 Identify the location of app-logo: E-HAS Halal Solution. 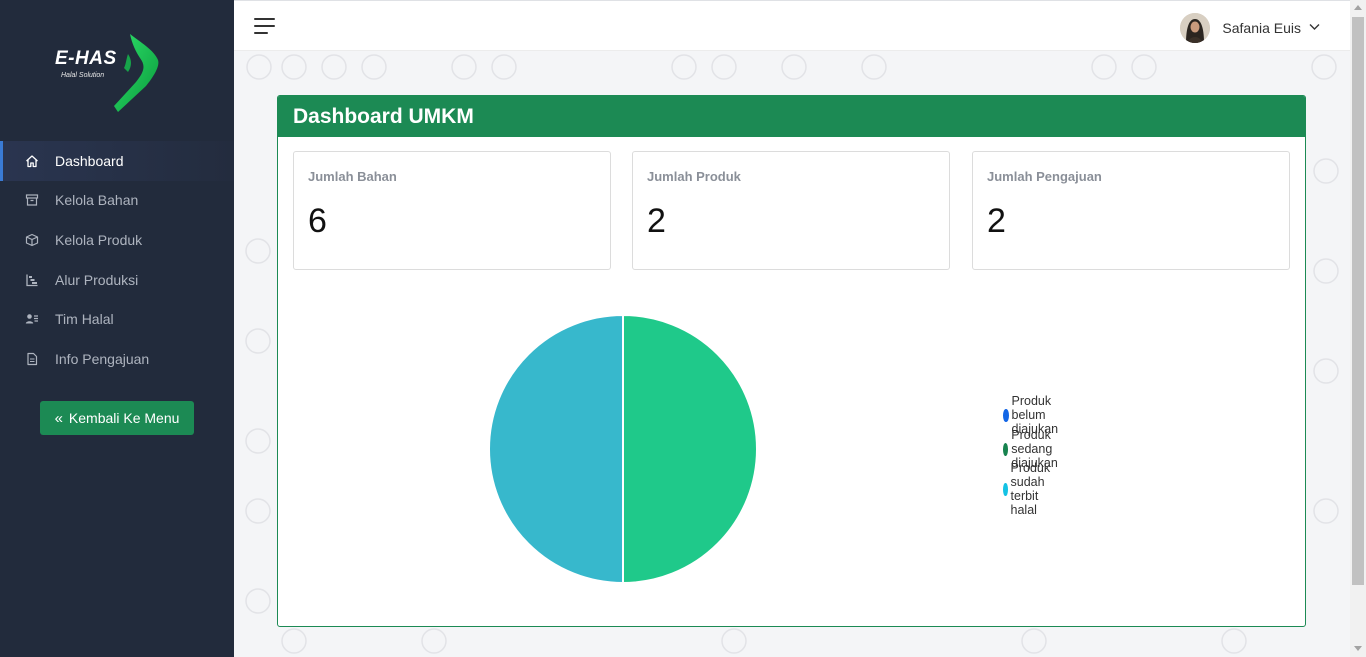
(110, 74).